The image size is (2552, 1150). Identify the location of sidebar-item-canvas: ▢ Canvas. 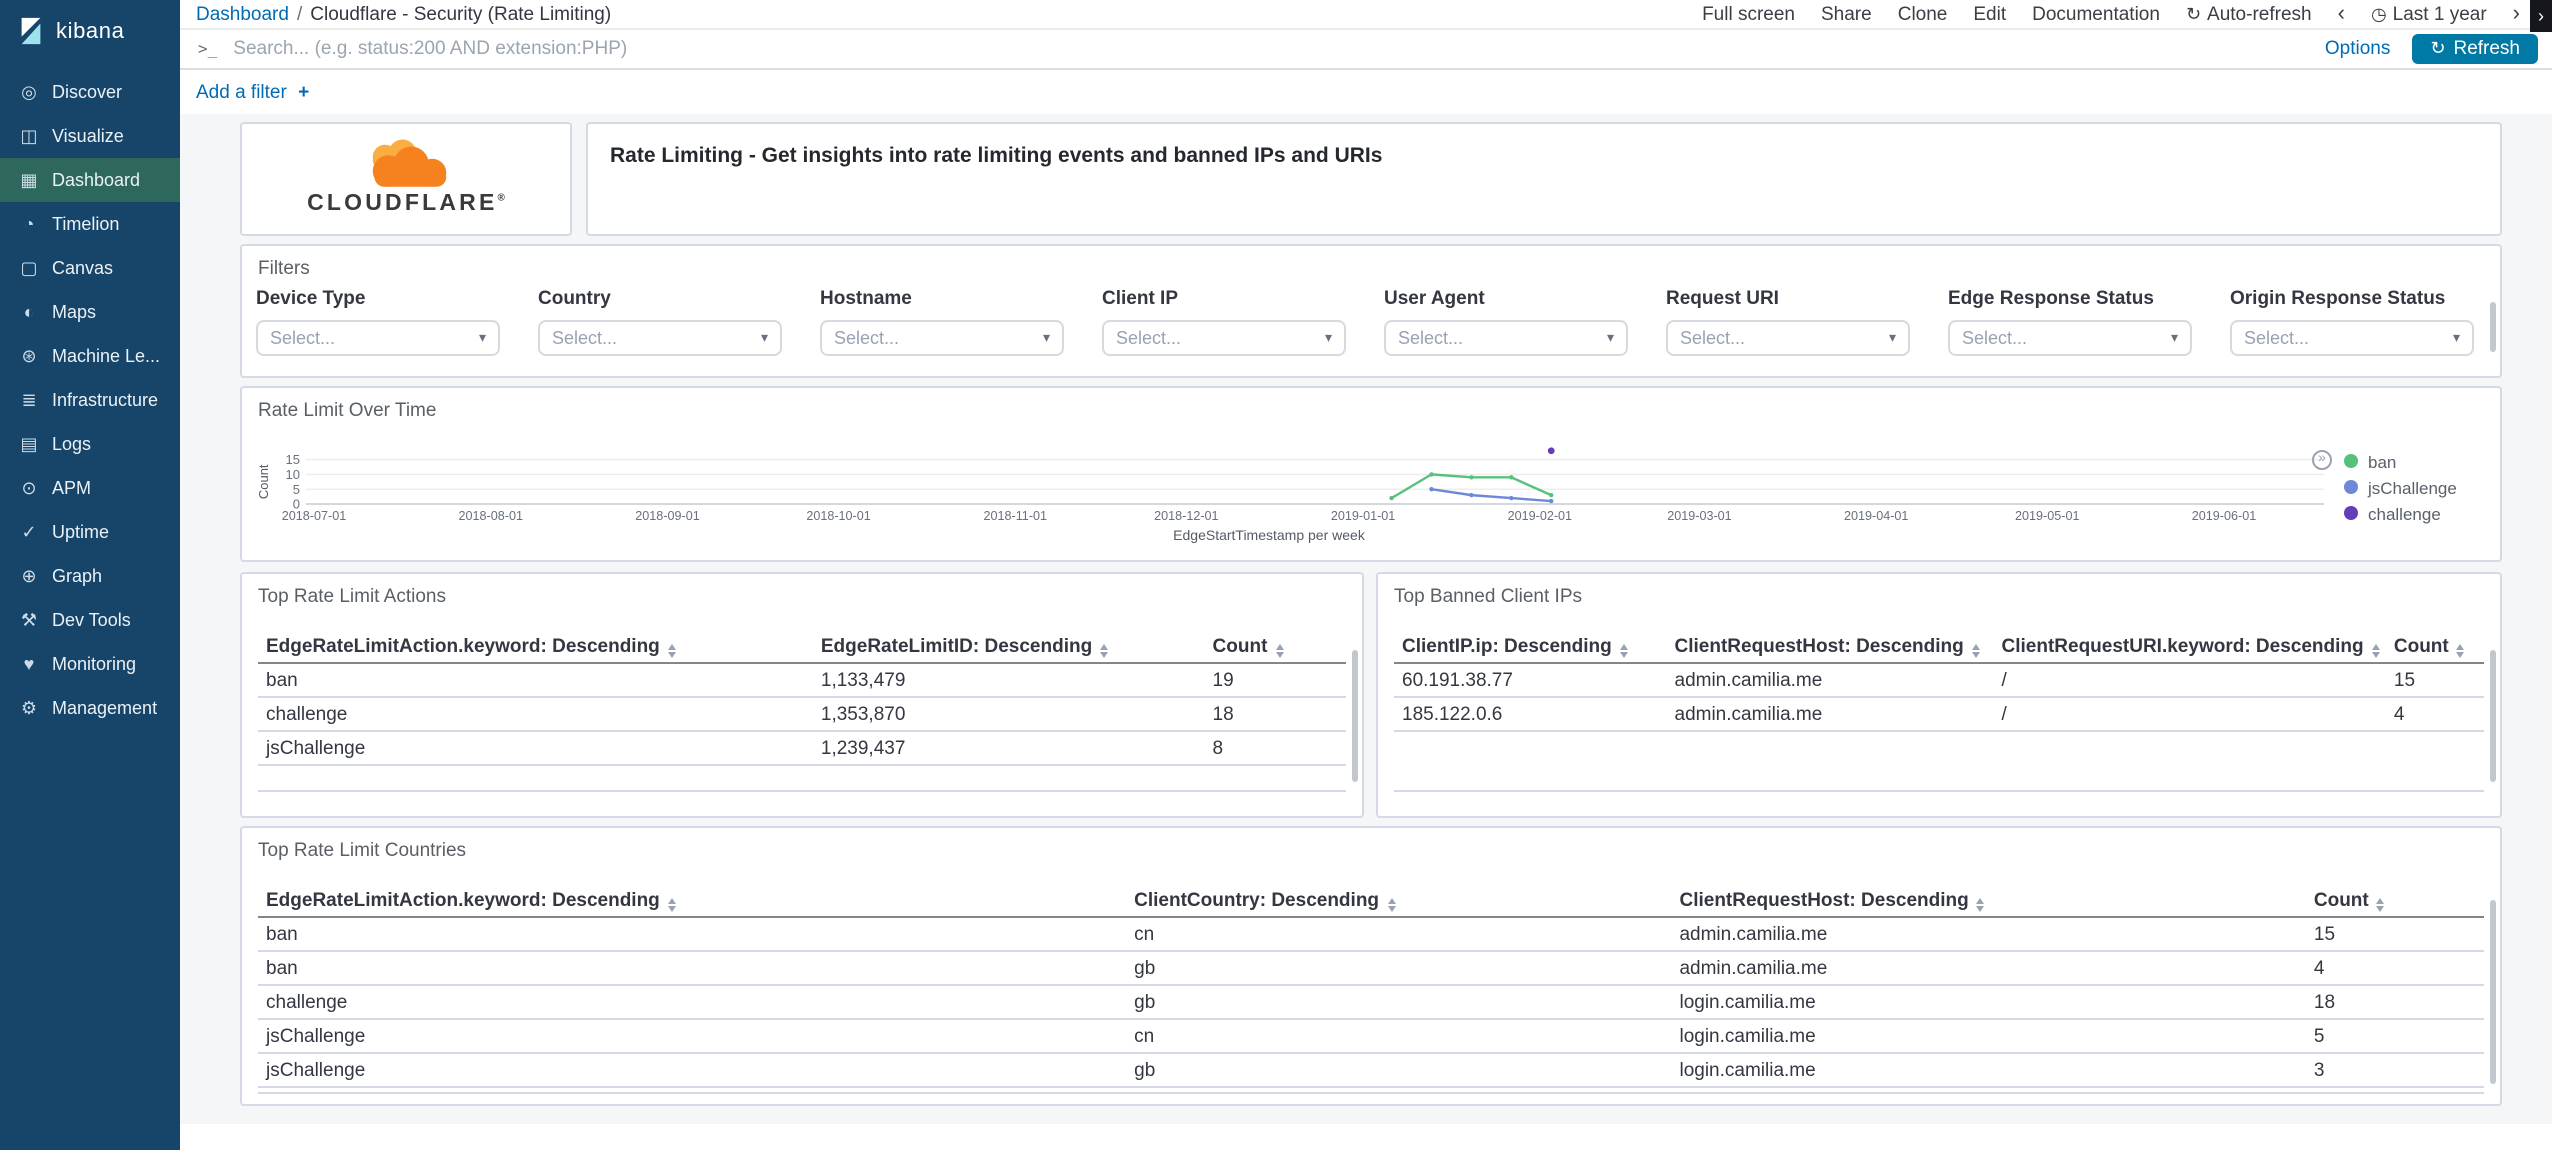
(90, 268).